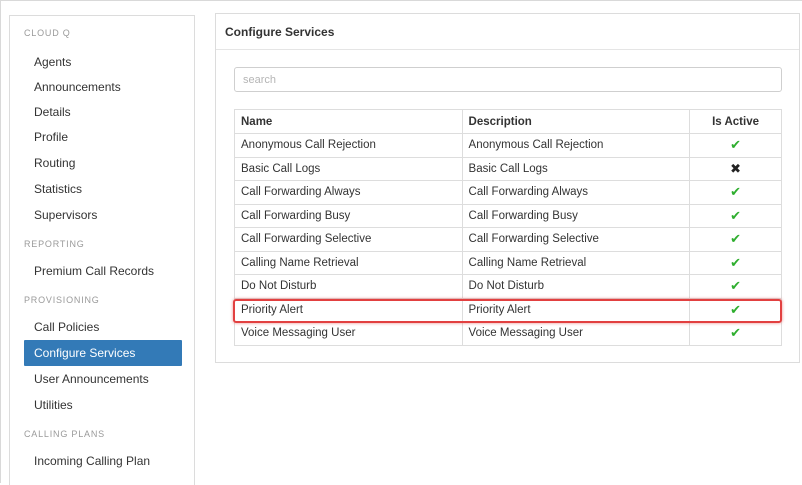 Image resolution: width=802 pixels, height=485 pixels. What do you see at coordinates (64, 434) in the screenshot?
I see `section-header-calling-plans: CALLING PLANS` at bounding box center [64, 434].